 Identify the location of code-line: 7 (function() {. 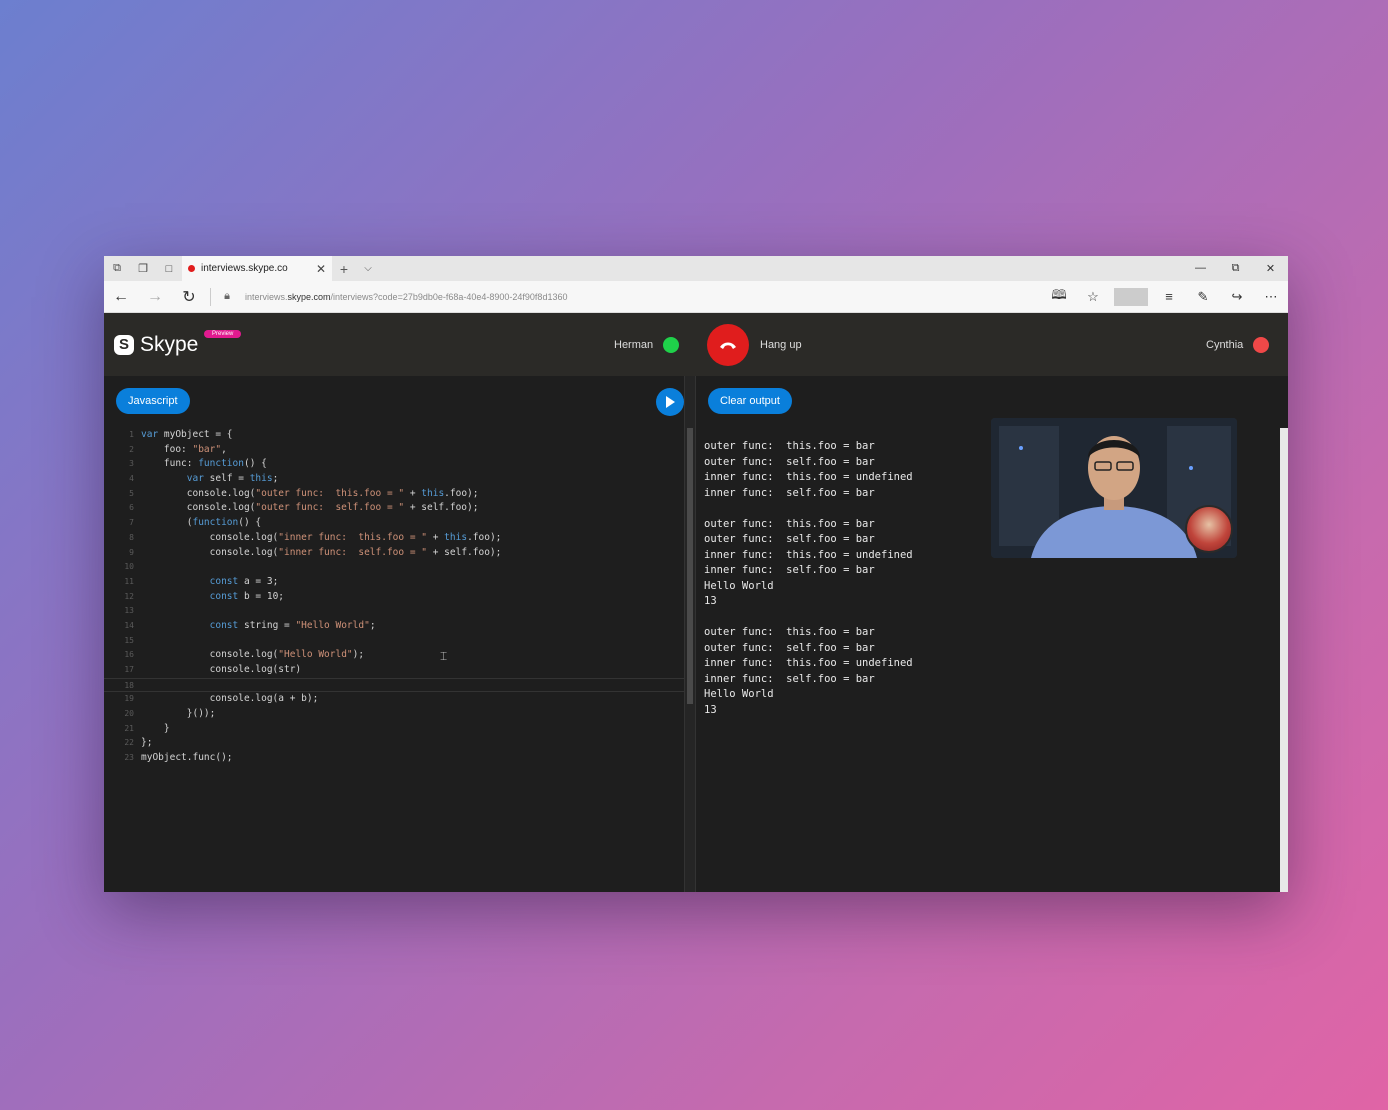
(394, 523).